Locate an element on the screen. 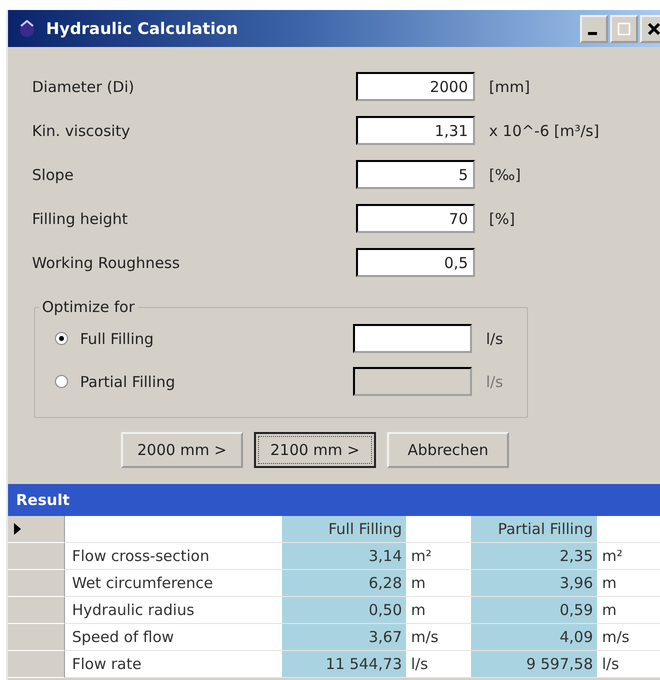  window-title: Hydraulic Calculation is located at coordinates (143, 28).